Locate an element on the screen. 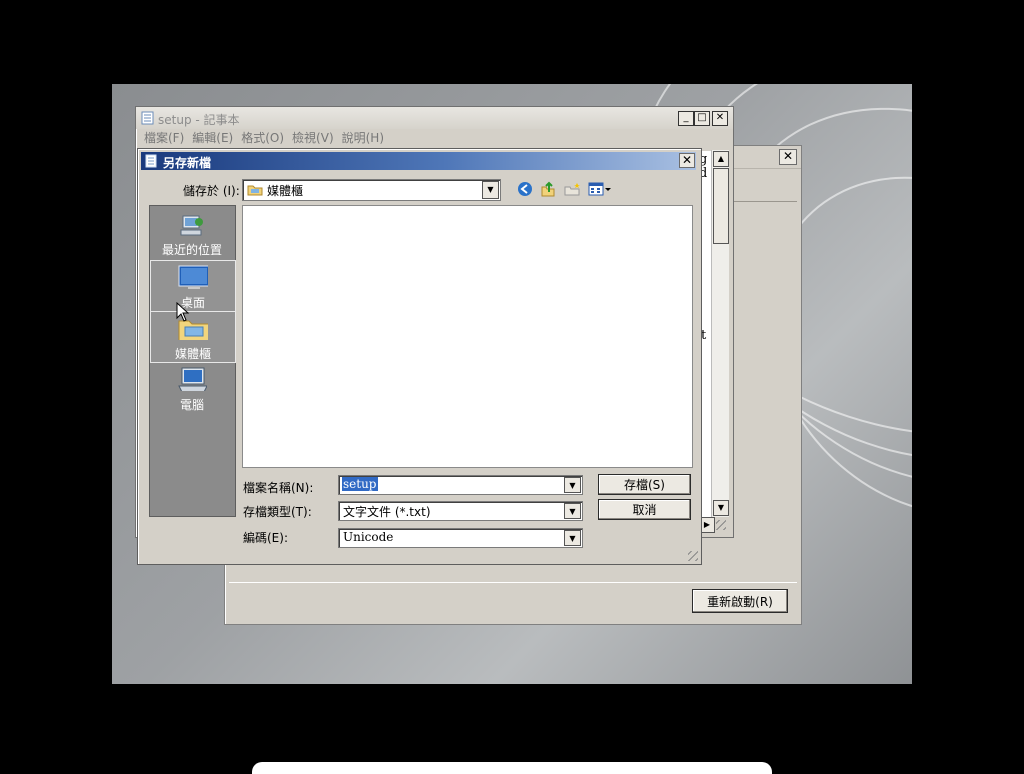  filename-value: setup is located at coordinates (360, 484).